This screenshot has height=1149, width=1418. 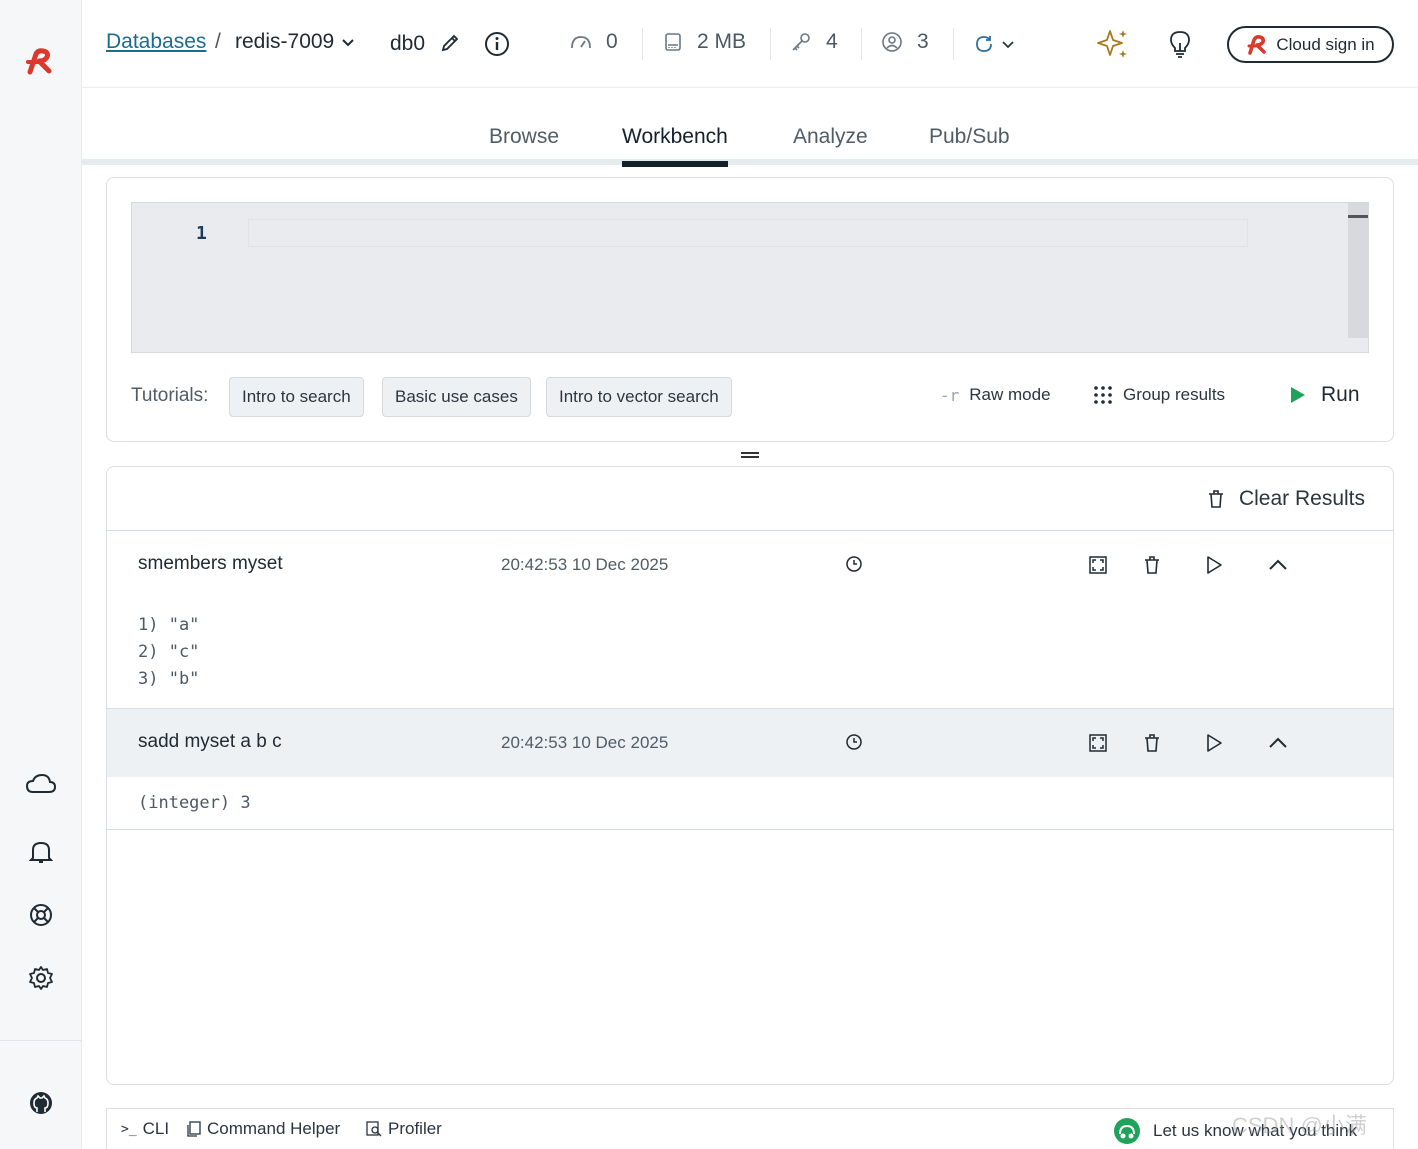 I want to click on output-line: 1) "a", so click(x=169, y=625).